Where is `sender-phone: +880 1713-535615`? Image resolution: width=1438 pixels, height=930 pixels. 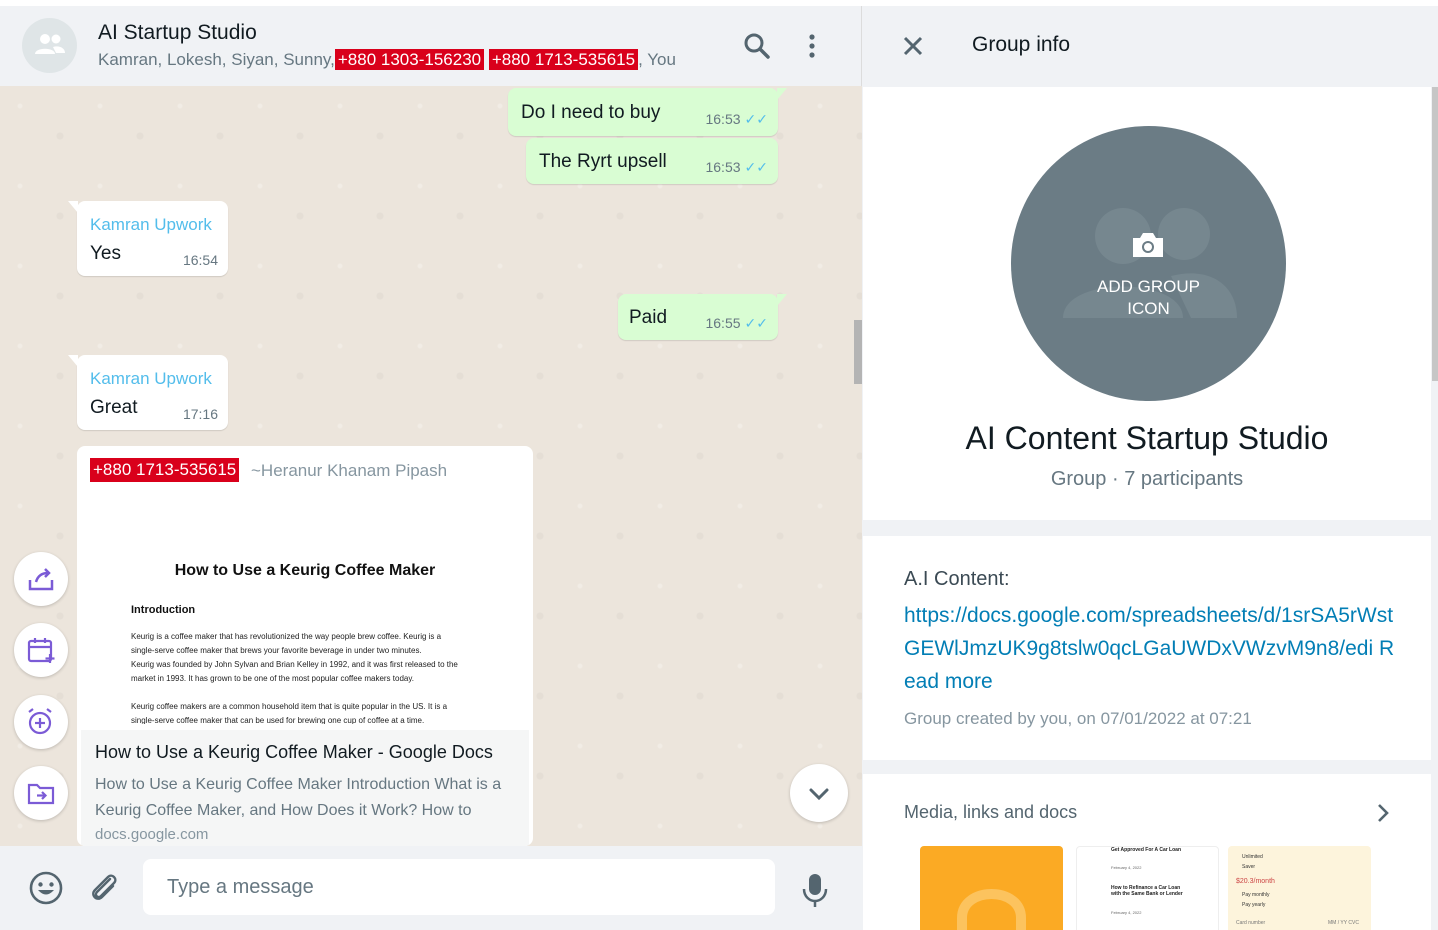 sender-phone: +880 1713-535615 is located at coordinates (165, 470).